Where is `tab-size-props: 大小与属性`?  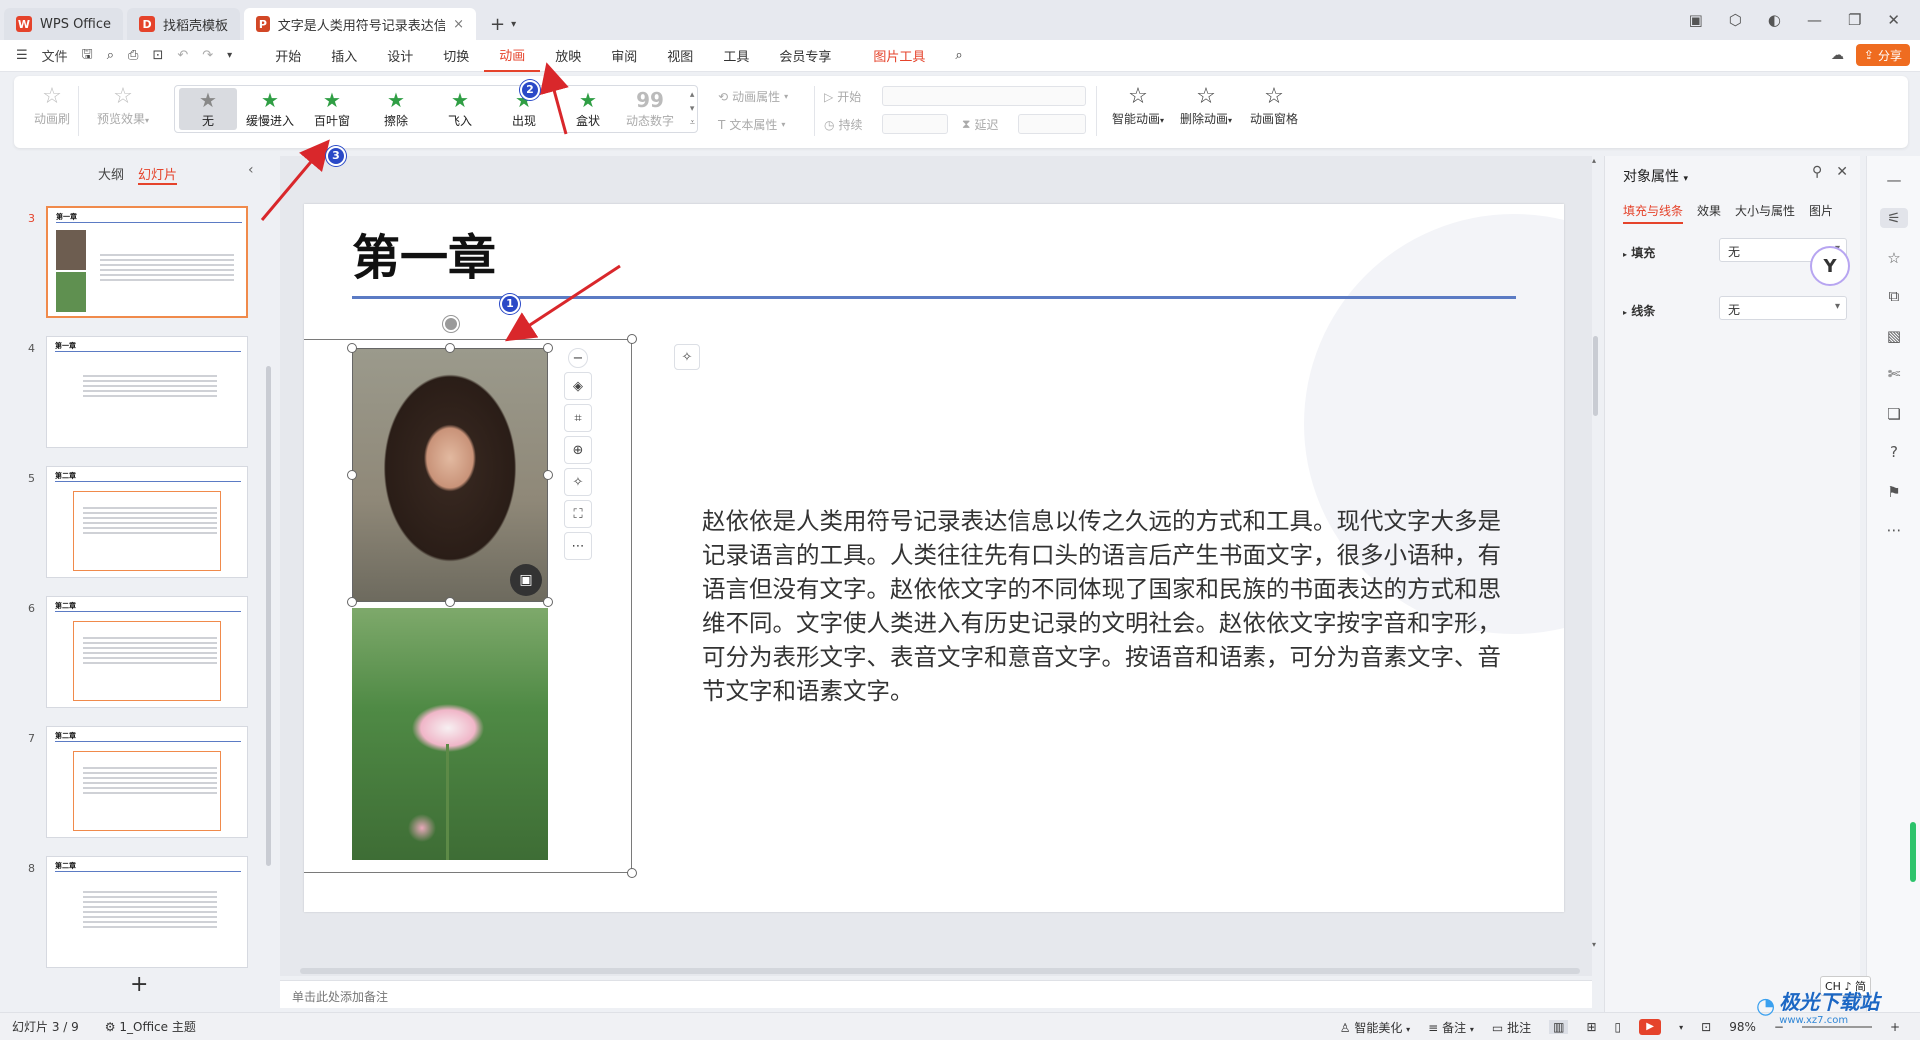 tab-size-props: 大小与属性 is located at coordinates (1765, 213).